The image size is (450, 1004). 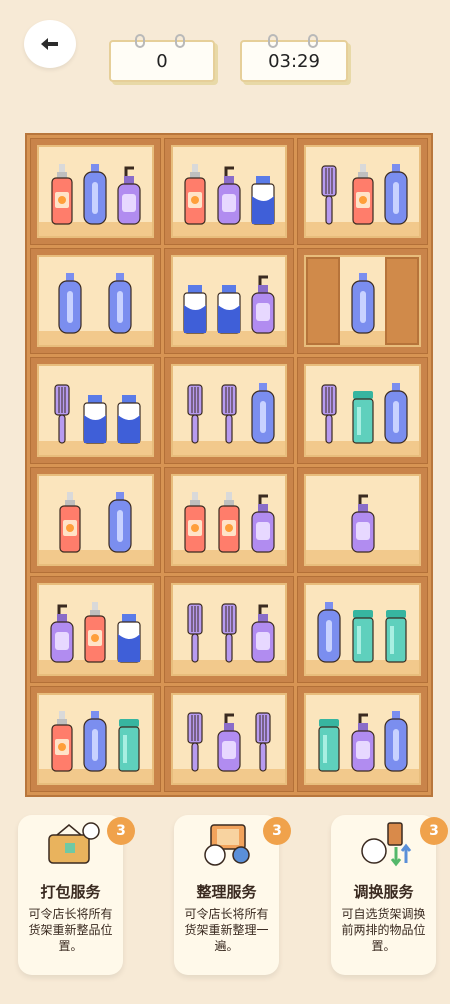 What do you see at coordinates (383, 930) in the screenshot?
I see `powerup-description: 可自选货架调换前两排的物品位置。` at bounding box center [383, 930].